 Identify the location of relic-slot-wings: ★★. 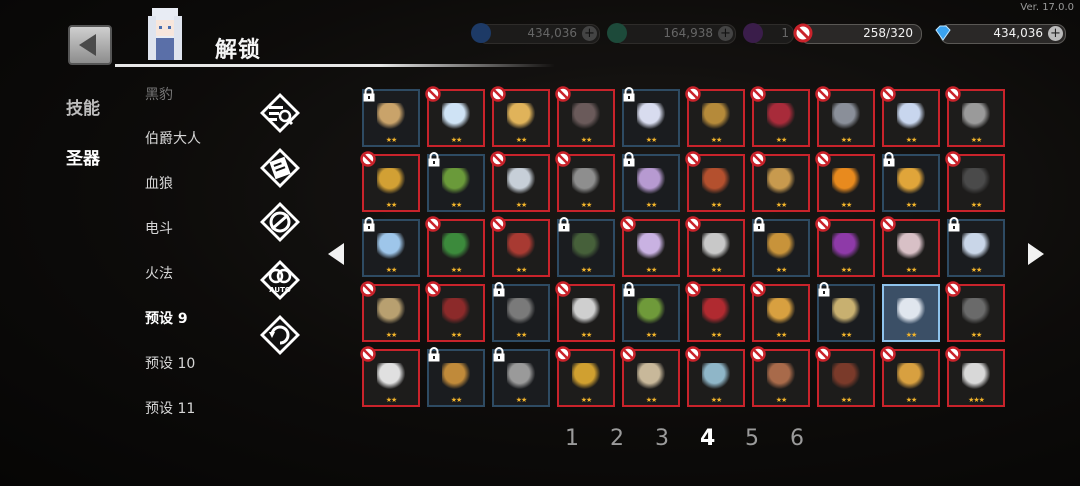
(585, 311).